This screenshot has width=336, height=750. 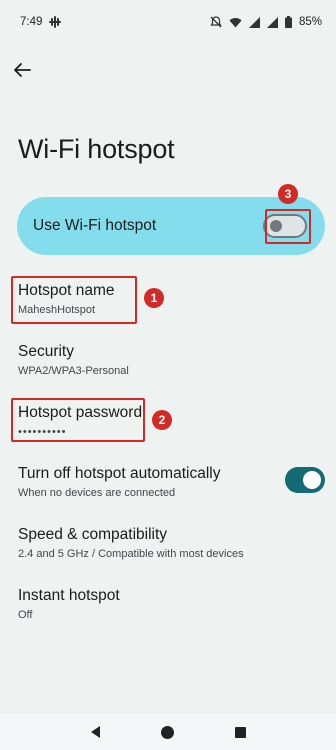 I want to click on instant-hotspot-title: Instant hotspot, so click(x=69, y=595).